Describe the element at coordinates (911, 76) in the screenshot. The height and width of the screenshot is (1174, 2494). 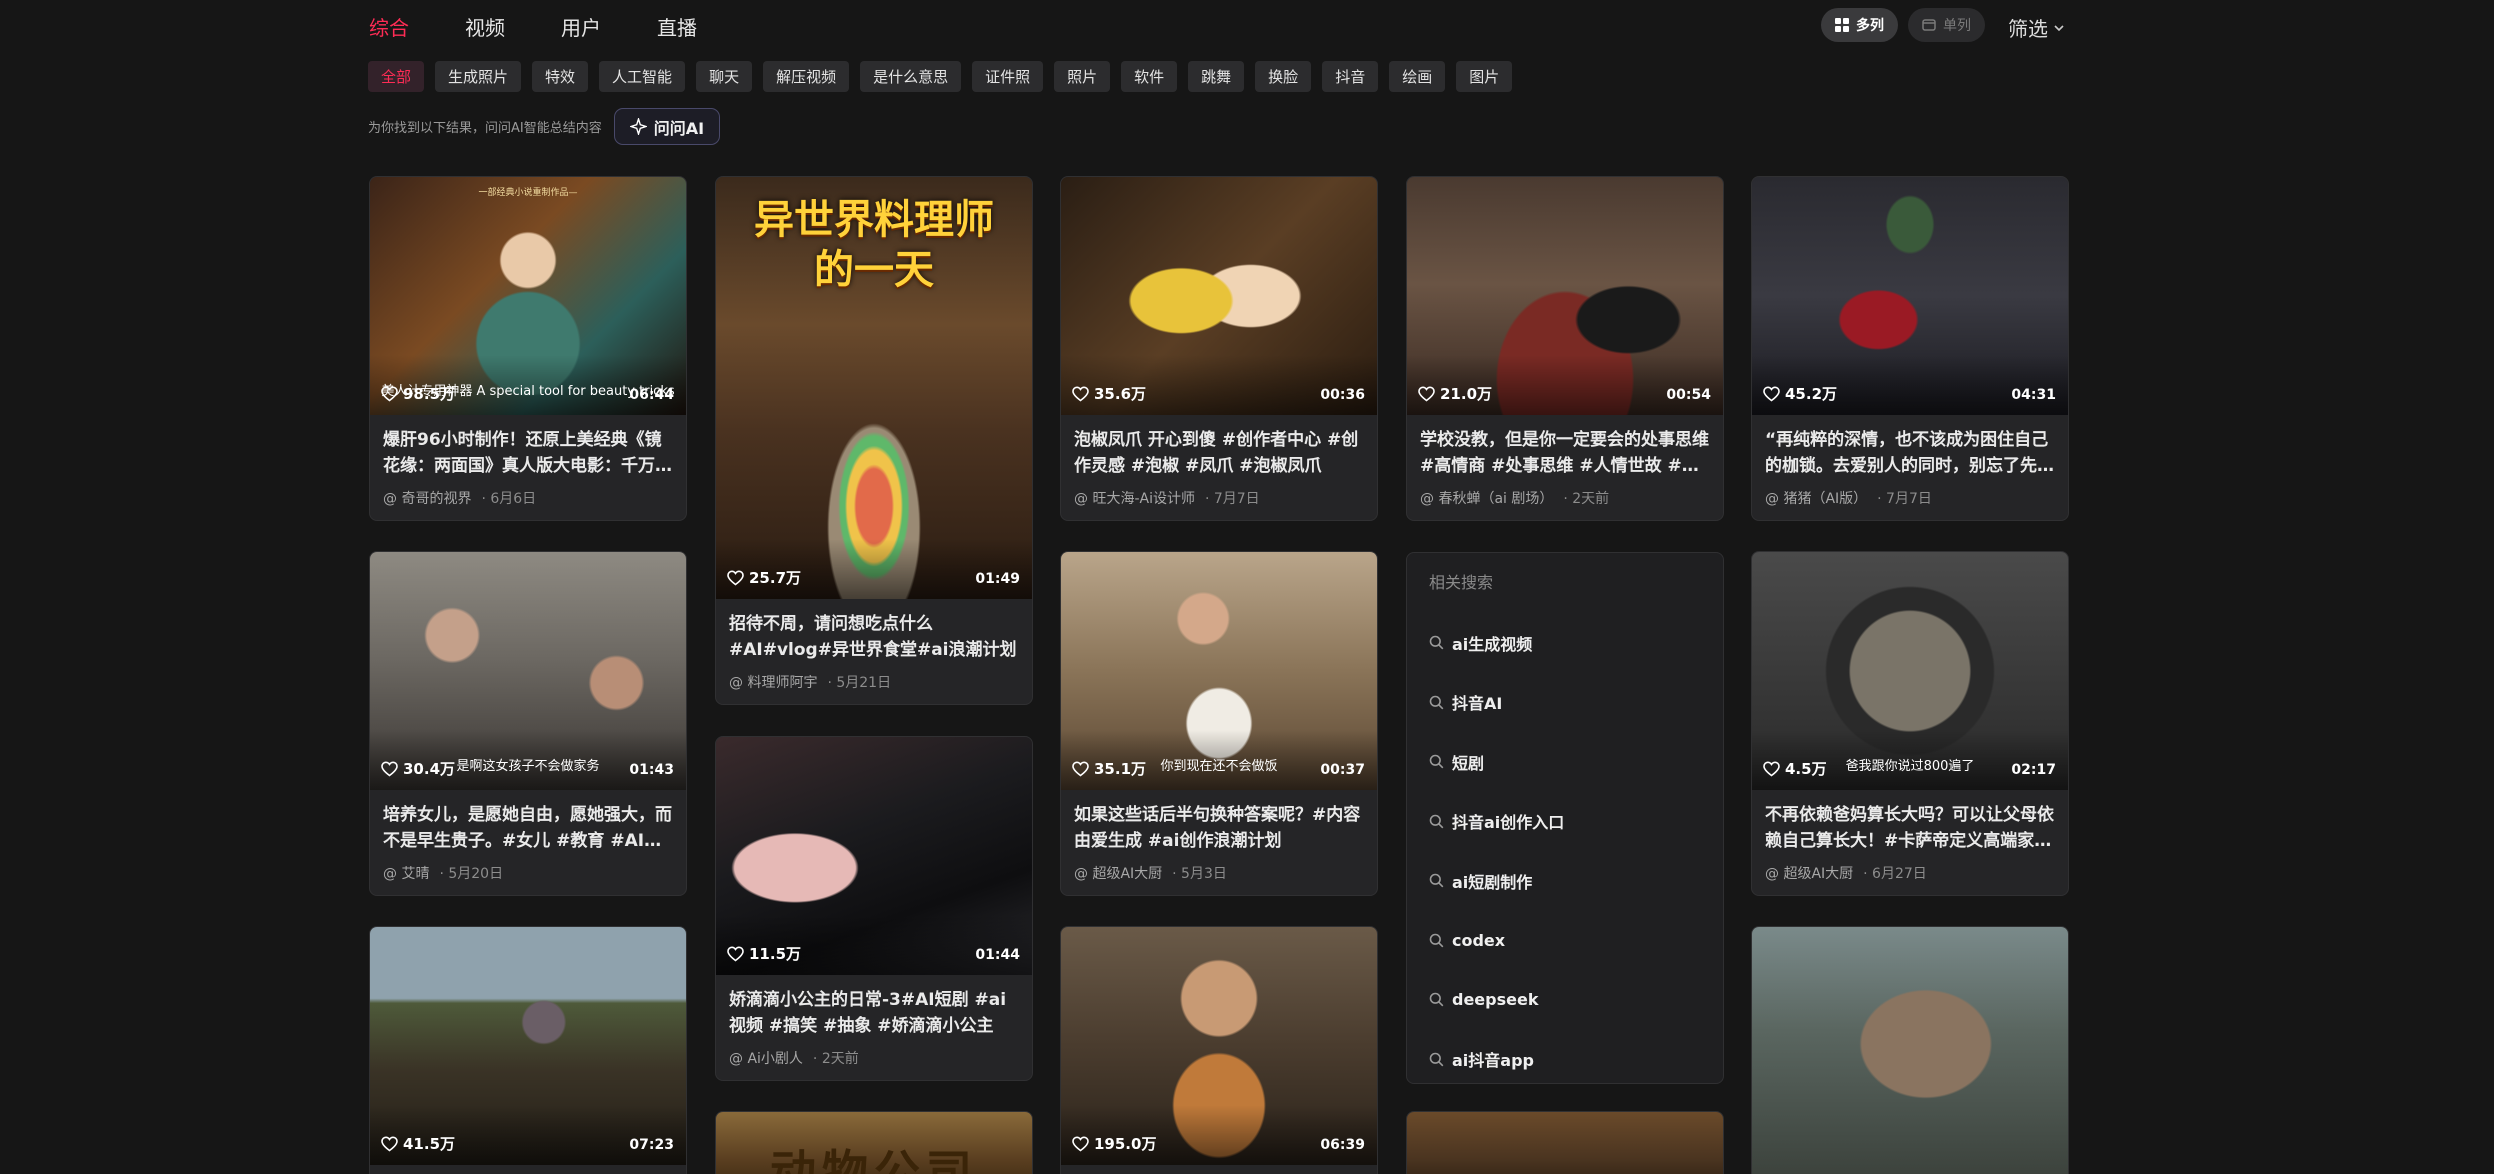
I see `chip: 是什么意思` at that location.